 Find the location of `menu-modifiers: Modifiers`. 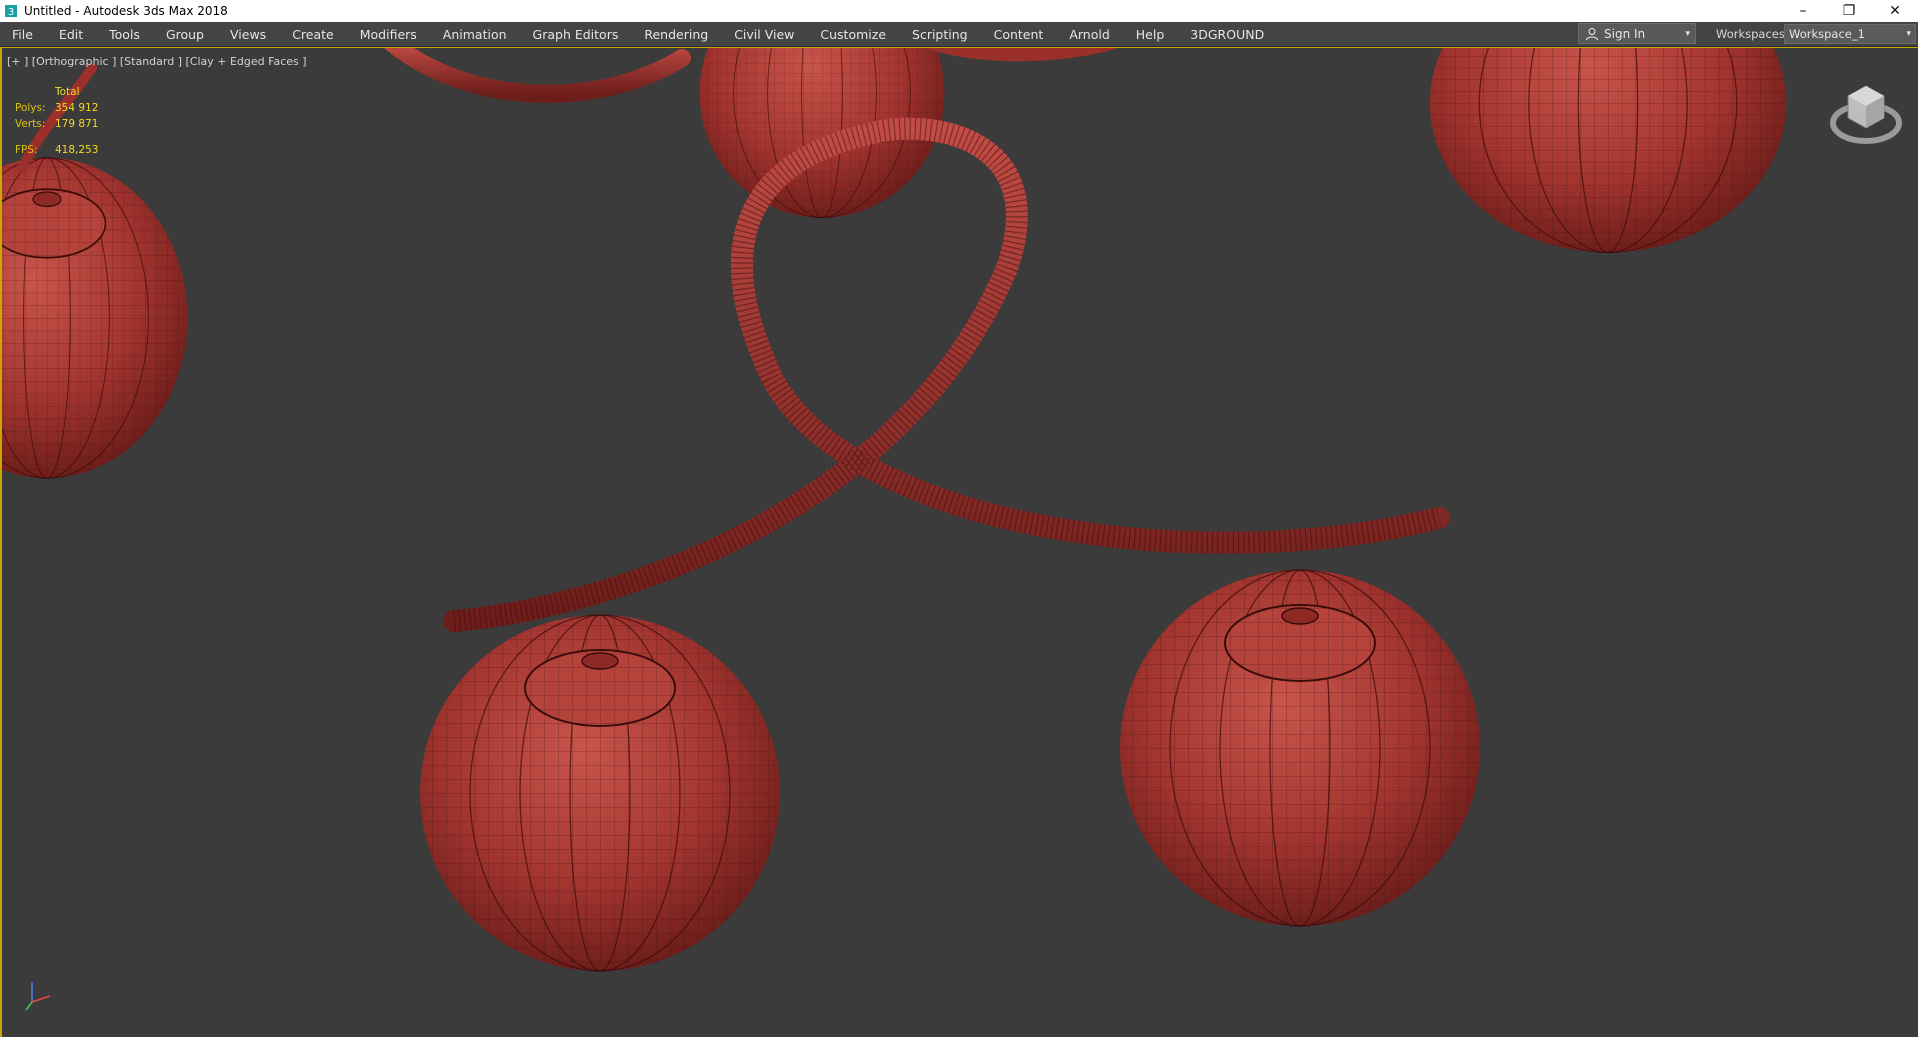

menu-modifiers: Modifiers is located at coordinates (388, 34).